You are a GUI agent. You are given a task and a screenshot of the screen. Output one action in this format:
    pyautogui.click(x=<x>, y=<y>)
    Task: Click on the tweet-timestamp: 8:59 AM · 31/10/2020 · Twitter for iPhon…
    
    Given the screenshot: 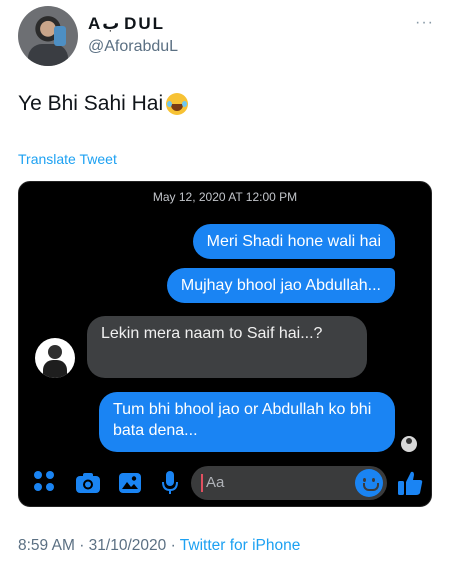 What is the action you would take?
    pyautogui.click(x=159, y=546)
    